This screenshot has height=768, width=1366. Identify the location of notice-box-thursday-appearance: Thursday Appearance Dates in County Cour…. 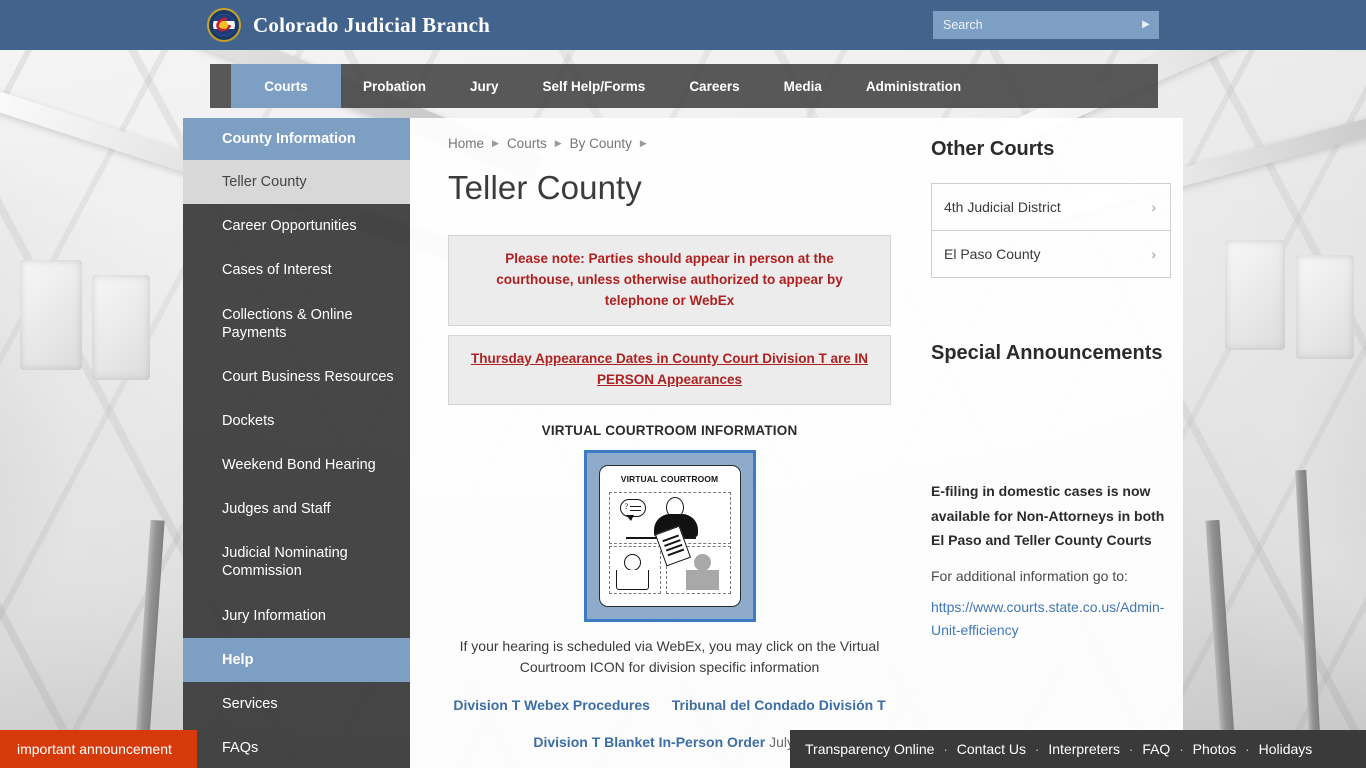
(669, 369).